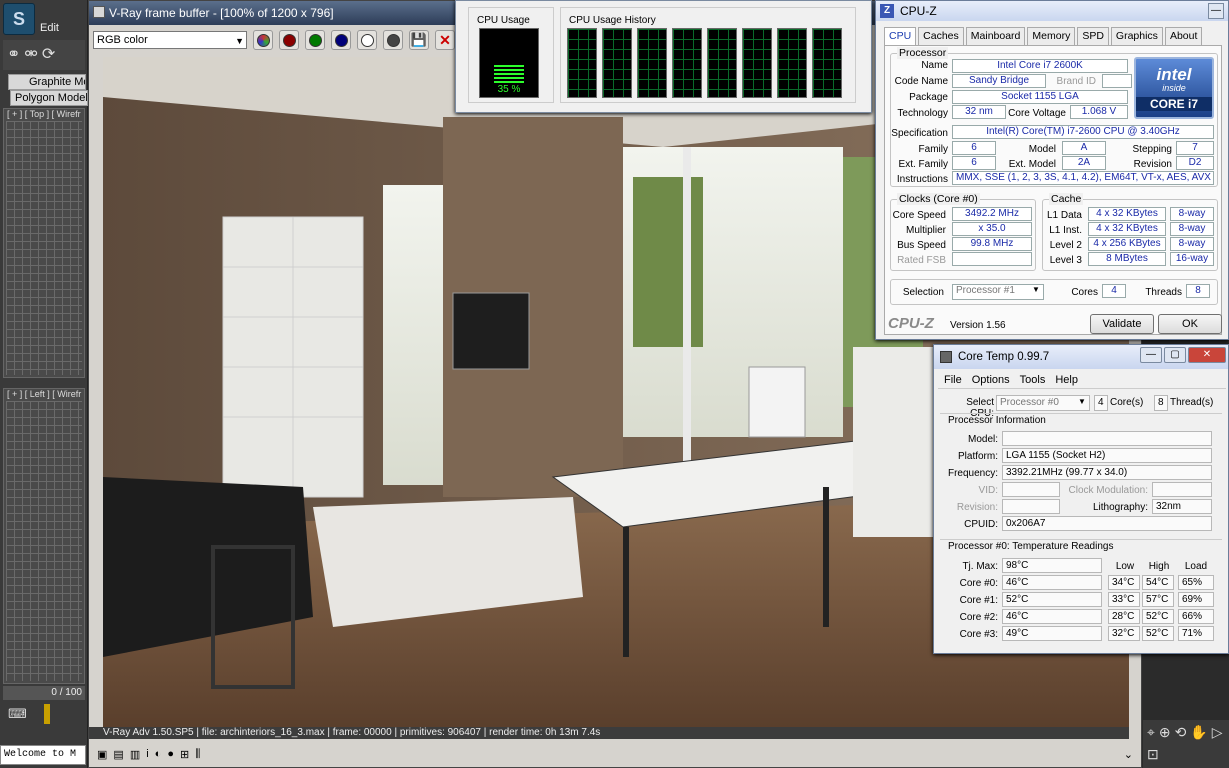 The height and width of the screenshot is (768, 1229). I want to click on green-channel-button, so click(315, 40).